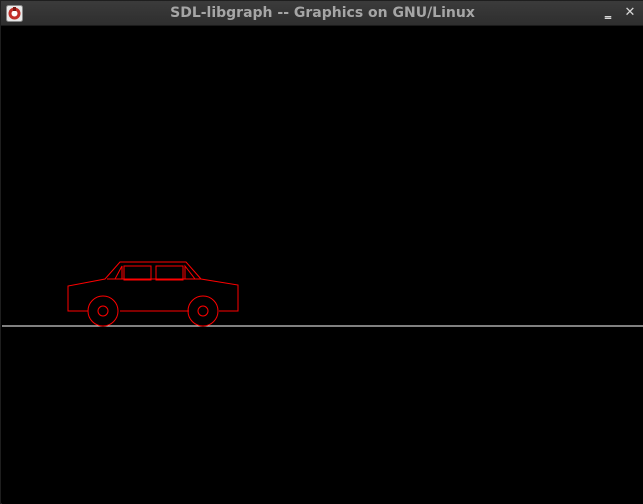 Image resolution: width=643 pixels, height=504 pixels. I want to click on graphics-surface, so click(322, 294).